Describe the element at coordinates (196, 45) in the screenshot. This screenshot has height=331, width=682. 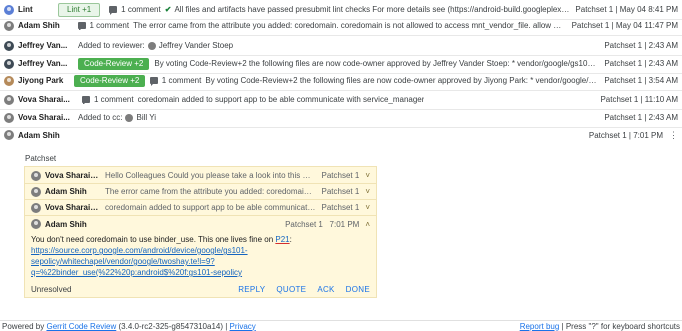
I see `reviewer-name: Jeffrey Vander Stoep` at that location.